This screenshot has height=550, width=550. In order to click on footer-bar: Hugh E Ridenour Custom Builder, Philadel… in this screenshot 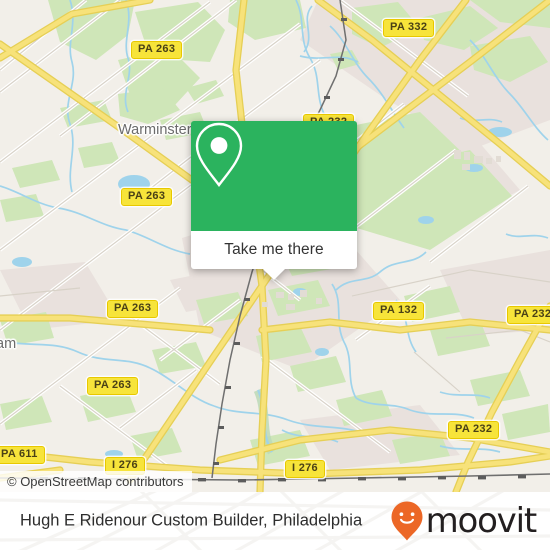, I will do `click(275, 521)`.